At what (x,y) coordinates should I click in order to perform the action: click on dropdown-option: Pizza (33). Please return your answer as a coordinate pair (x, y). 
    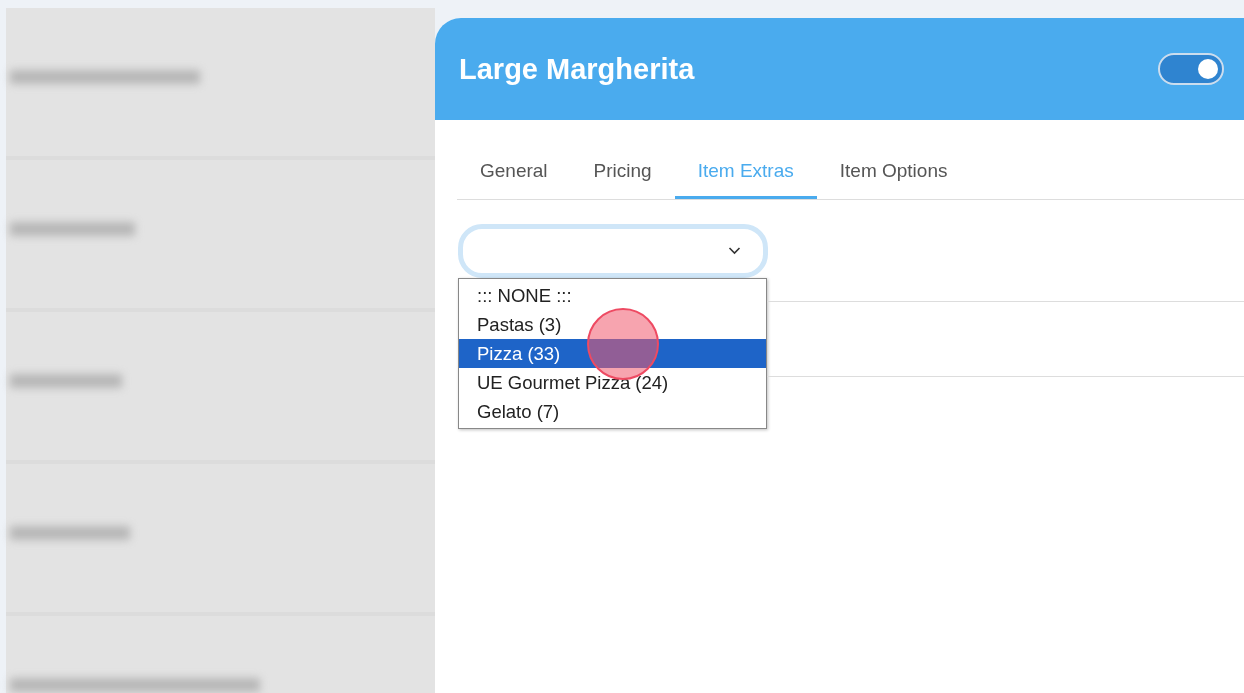
    Looking at the image, I should click on (612, 353).